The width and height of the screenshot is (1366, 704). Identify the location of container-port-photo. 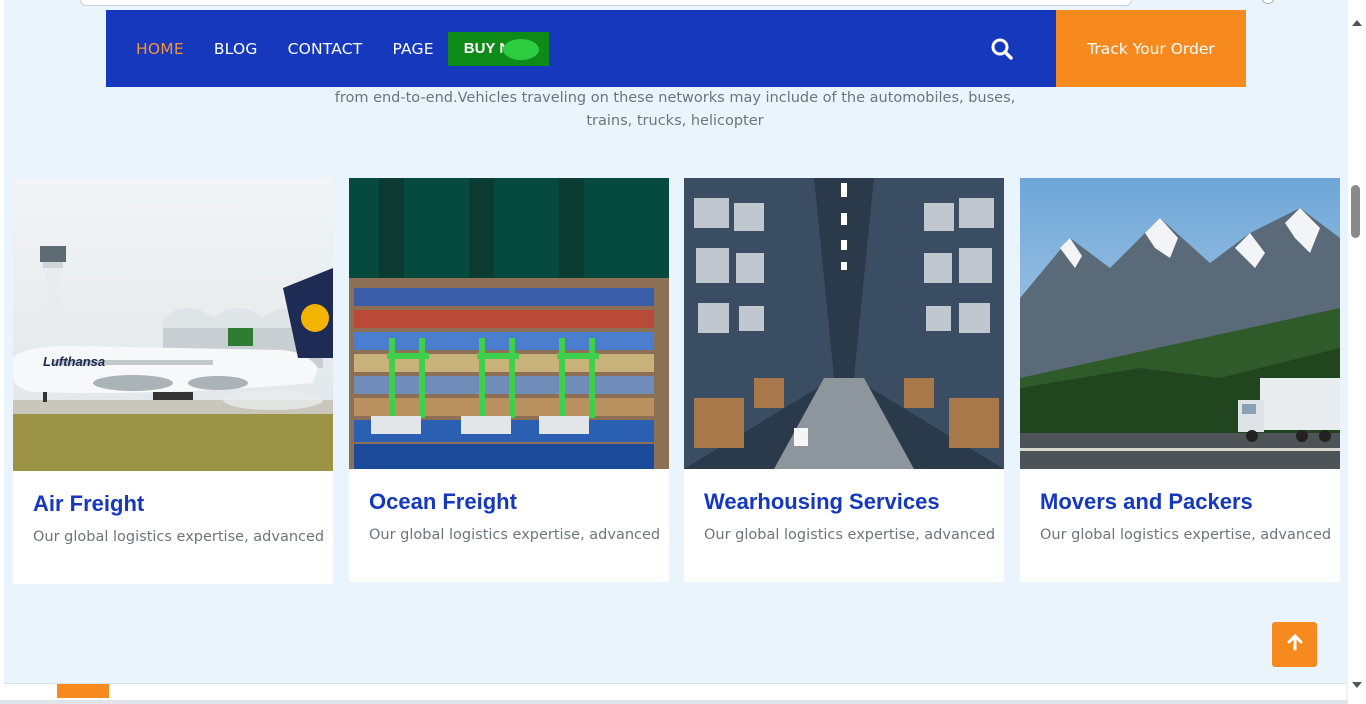
(509, 323).